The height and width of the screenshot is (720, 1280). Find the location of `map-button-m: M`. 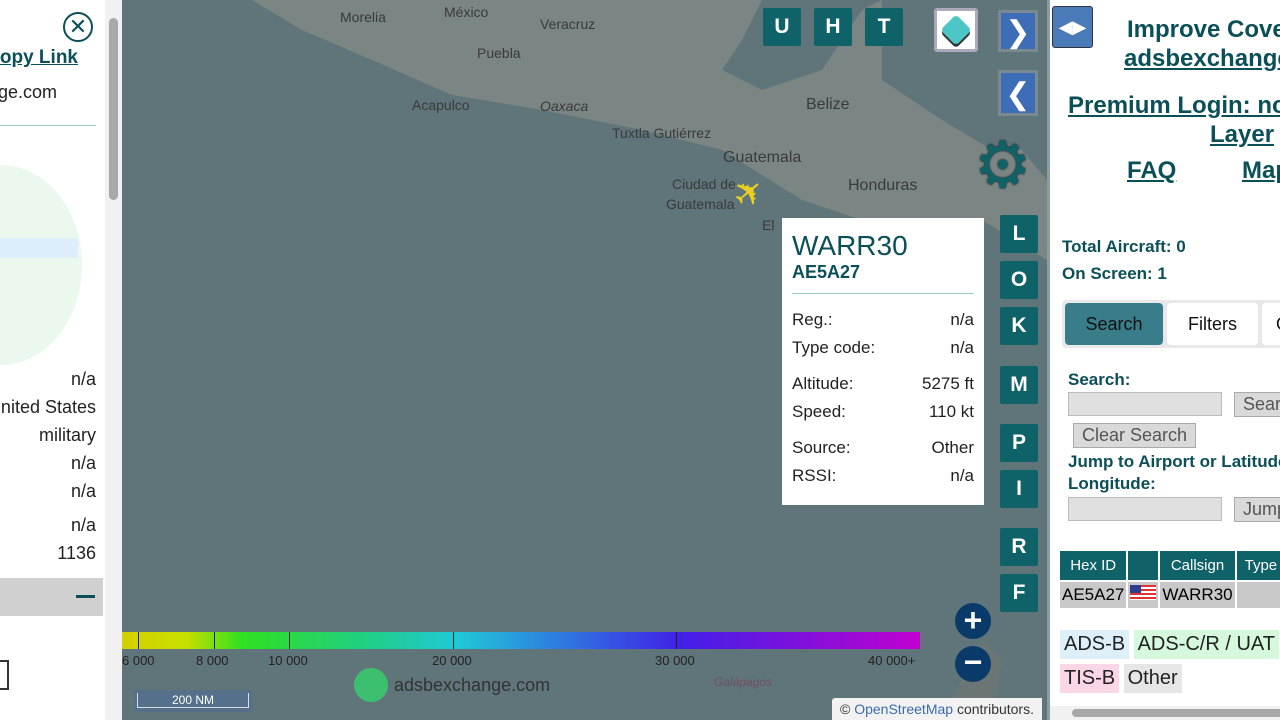

map-button-m: M is located at coordinates (1019, 385).